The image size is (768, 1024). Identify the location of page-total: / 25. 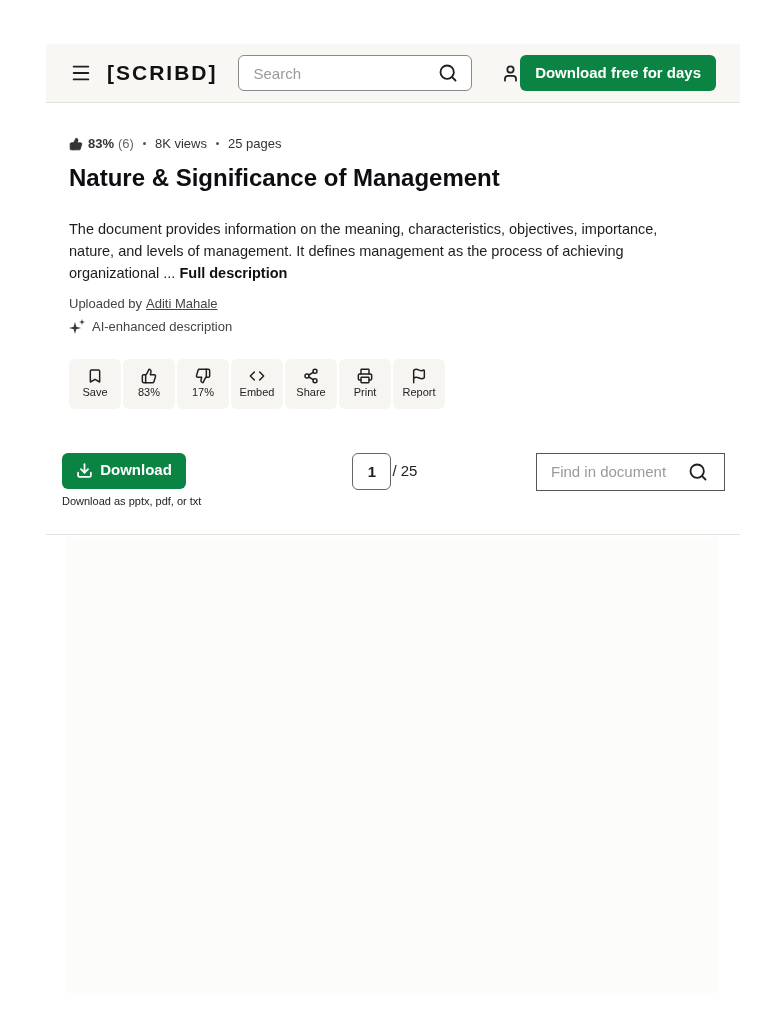
(405, 470).